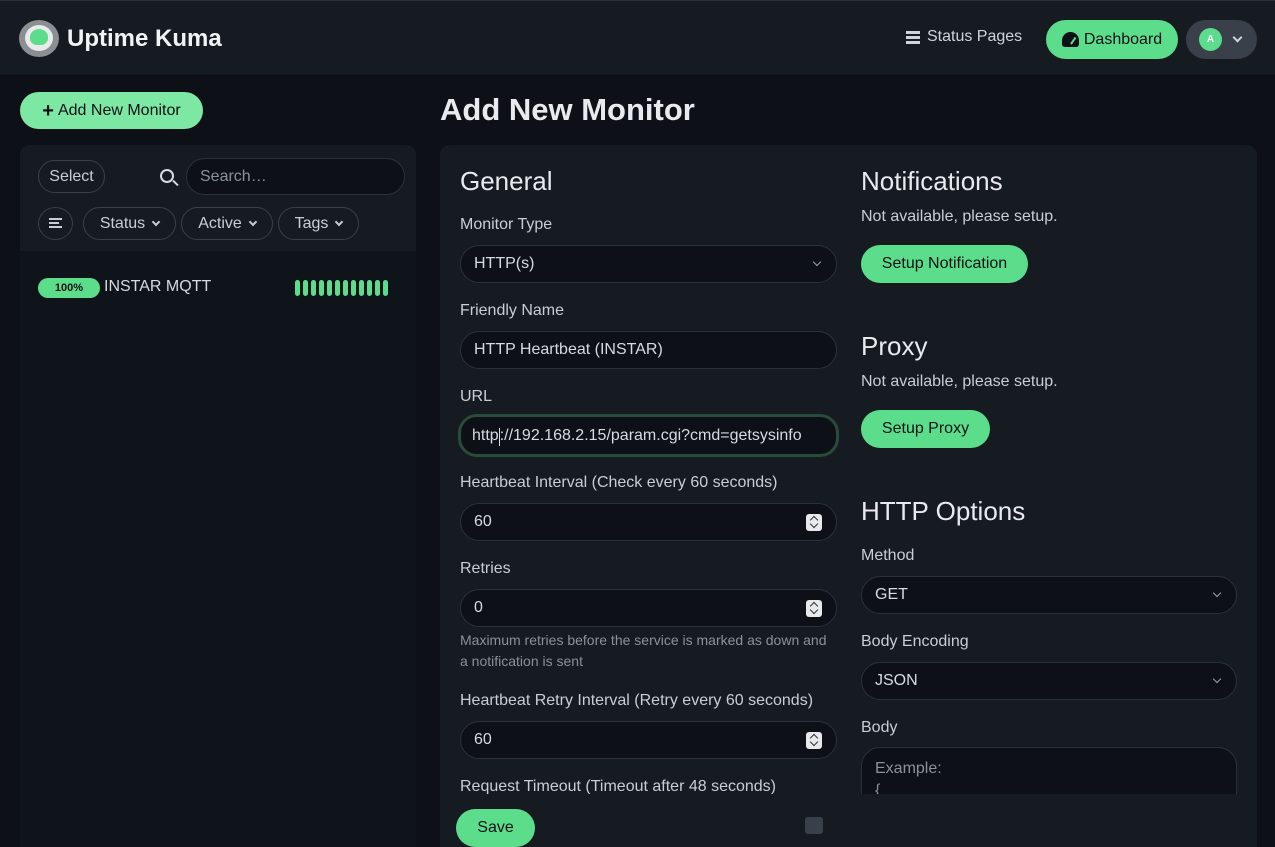 The height and width of the screenshot is (847, 1275). Describe the element at coordinates (1123, 39) in the screenshot. I see `dashboard-label: Dashboard` at that location.